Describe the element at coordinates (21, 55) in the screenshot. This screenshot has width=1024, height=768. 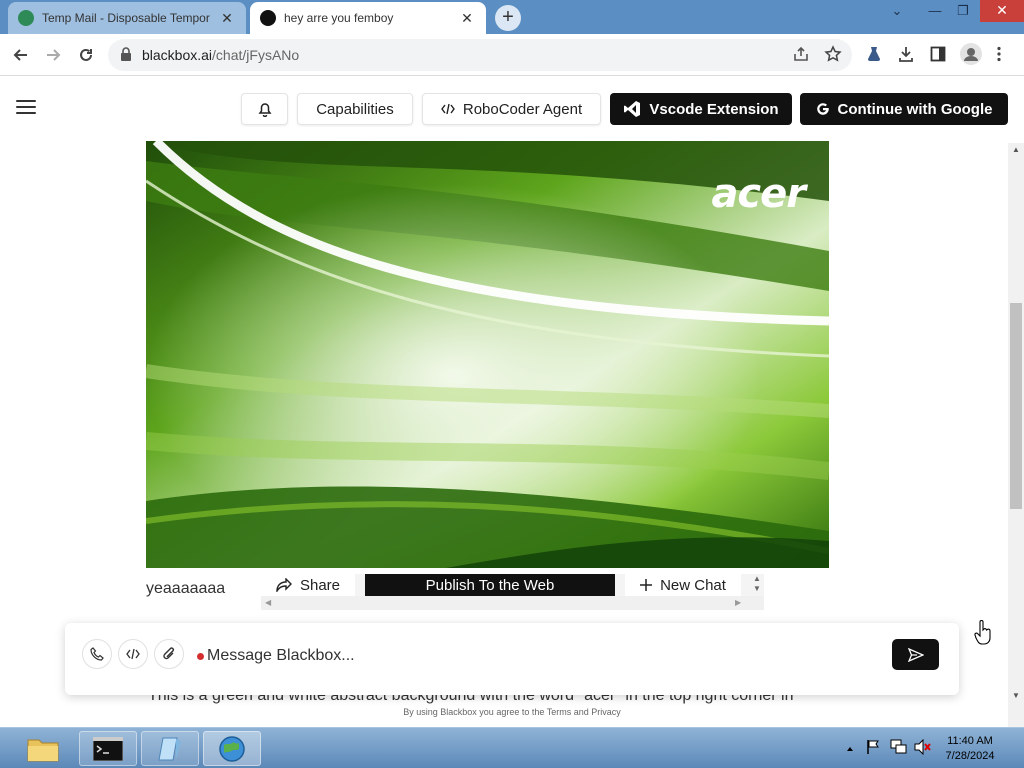
I see `back-icon` at that location.